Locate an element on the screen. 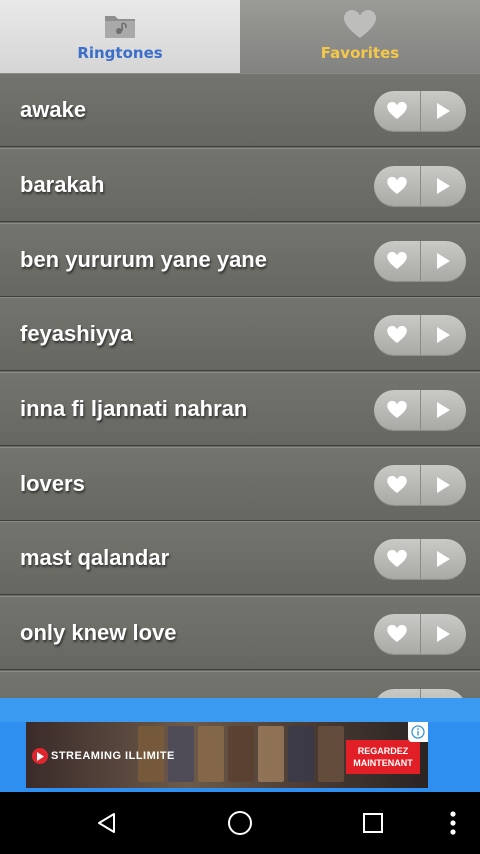  ad-bar: STREAMING ILLIMITE REGARDEZ MAINTENANT is located at coordinates (240, 745).